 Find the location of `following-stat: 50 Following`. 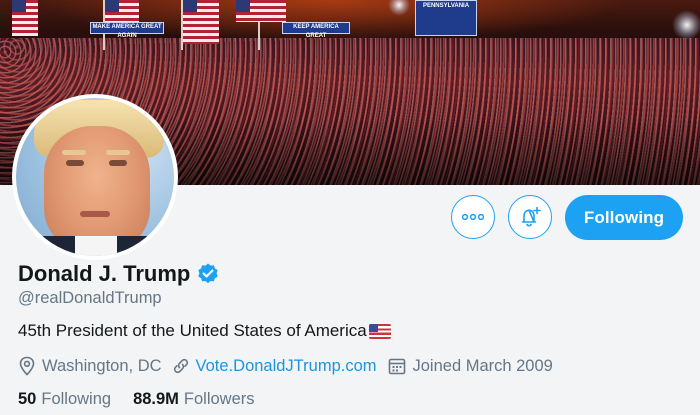

following-stat: 50 Following is located at coordinates (64, 399).